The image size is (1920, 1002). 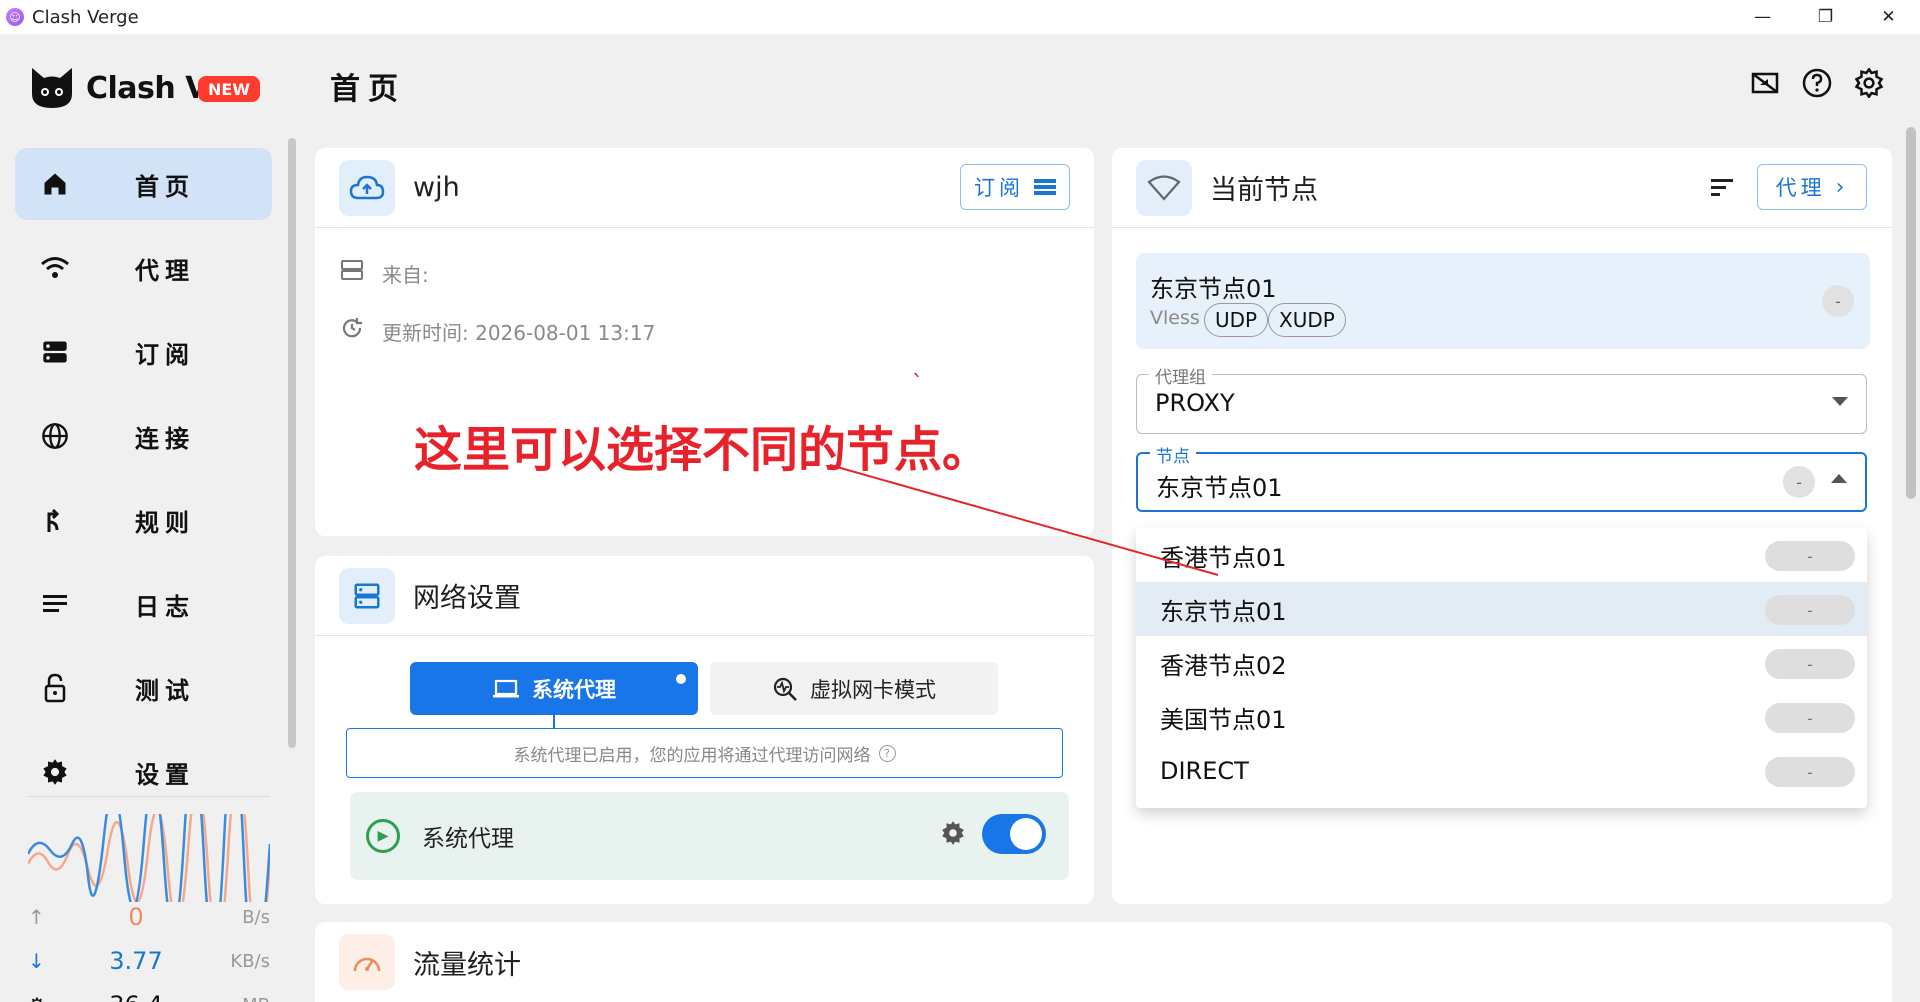 What do you see at coordinates (165, 606) in the screenshot?
I see `sidebar-item-label: 日志` at bounding box center [165, 606].